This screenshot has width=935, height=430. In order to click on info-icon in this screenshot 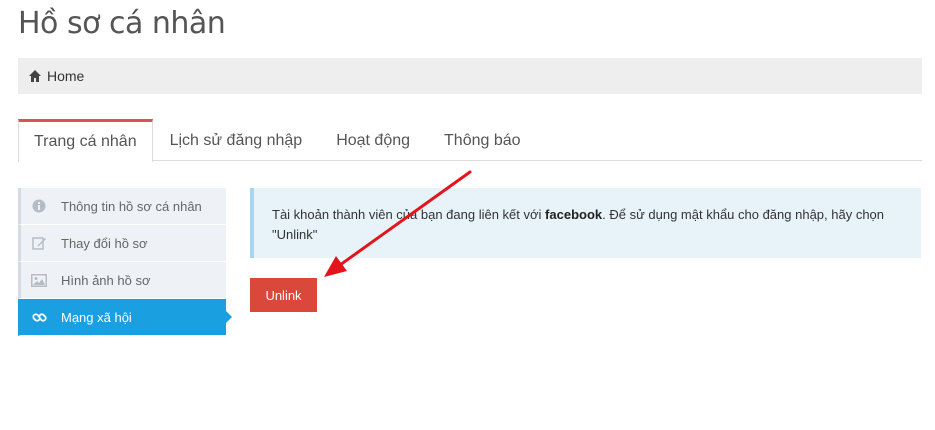, I will do `click(39, 206)`.